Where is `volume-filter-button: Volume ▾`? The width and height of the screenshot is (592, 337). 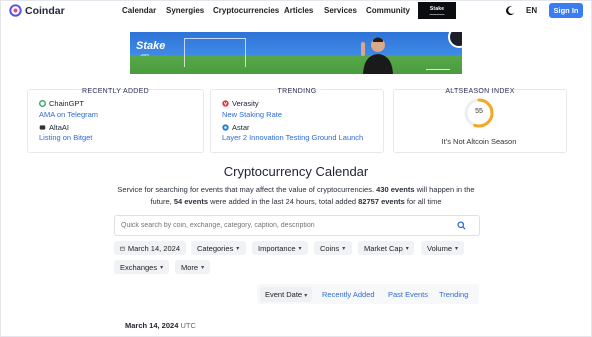 volume-filter-button: Volume ▾ is located at coordinates (442, 248).